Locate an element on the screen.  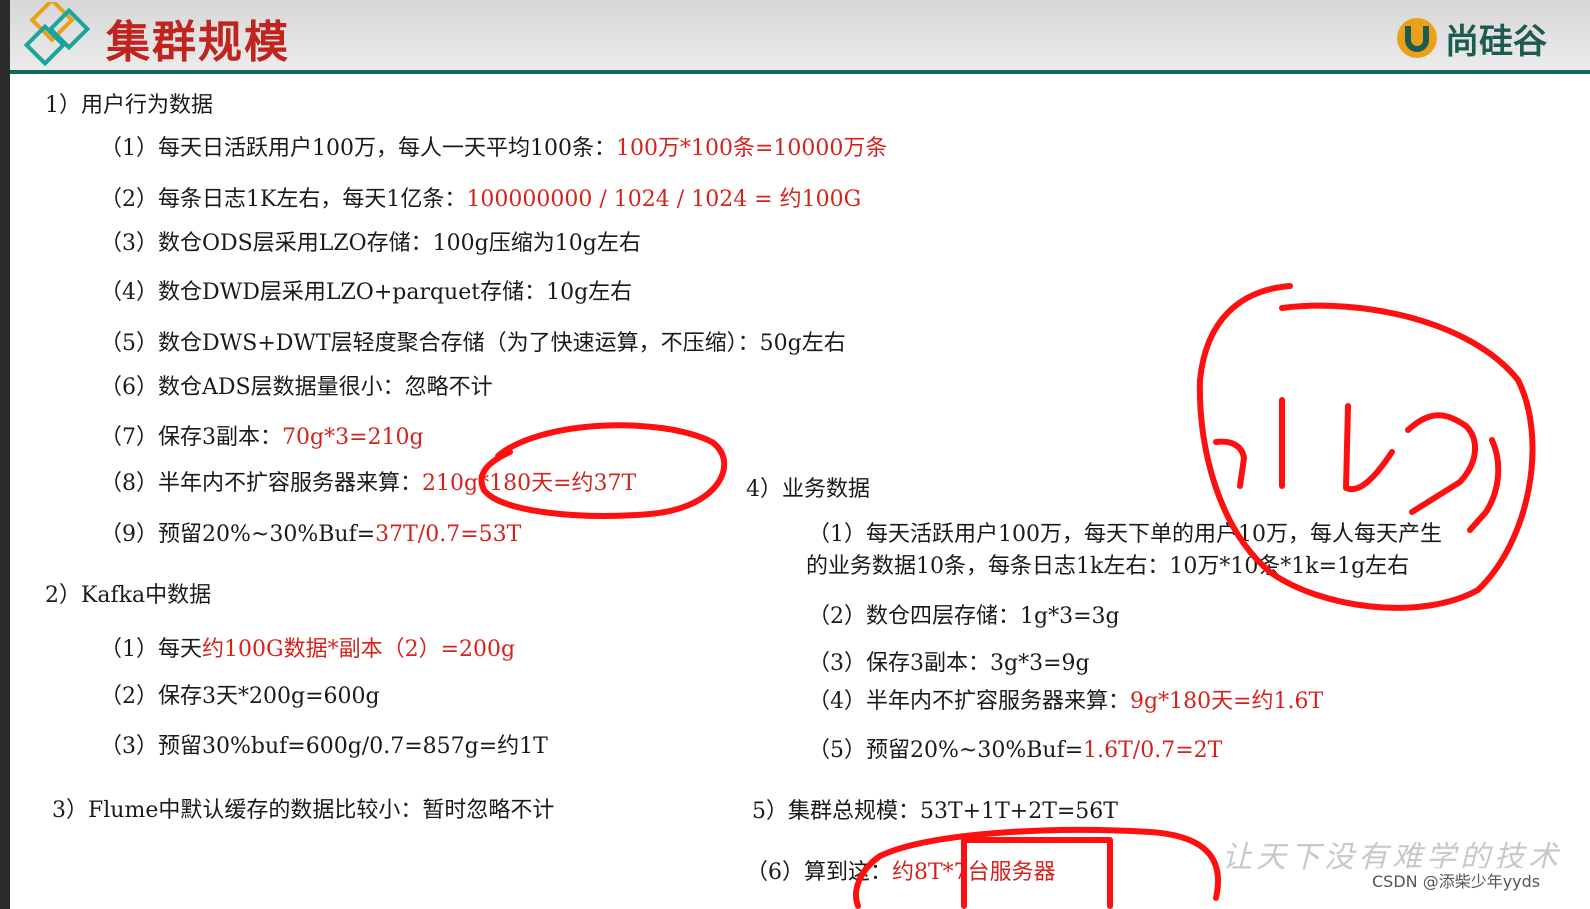
section4-item-3: （3）保存3副本：3g*3=9g is located at coordinates (949, 664).